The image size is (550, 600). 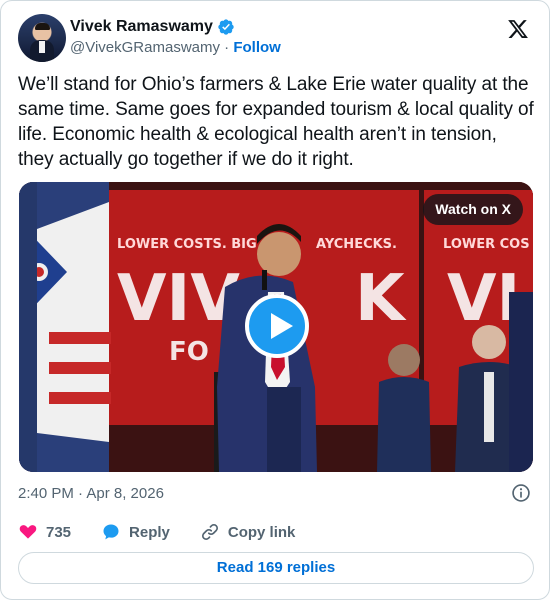 What do you see at coordinates (44, 532) in the screenshot?
I see `like-action: 735` at bounding box center [44, 532].